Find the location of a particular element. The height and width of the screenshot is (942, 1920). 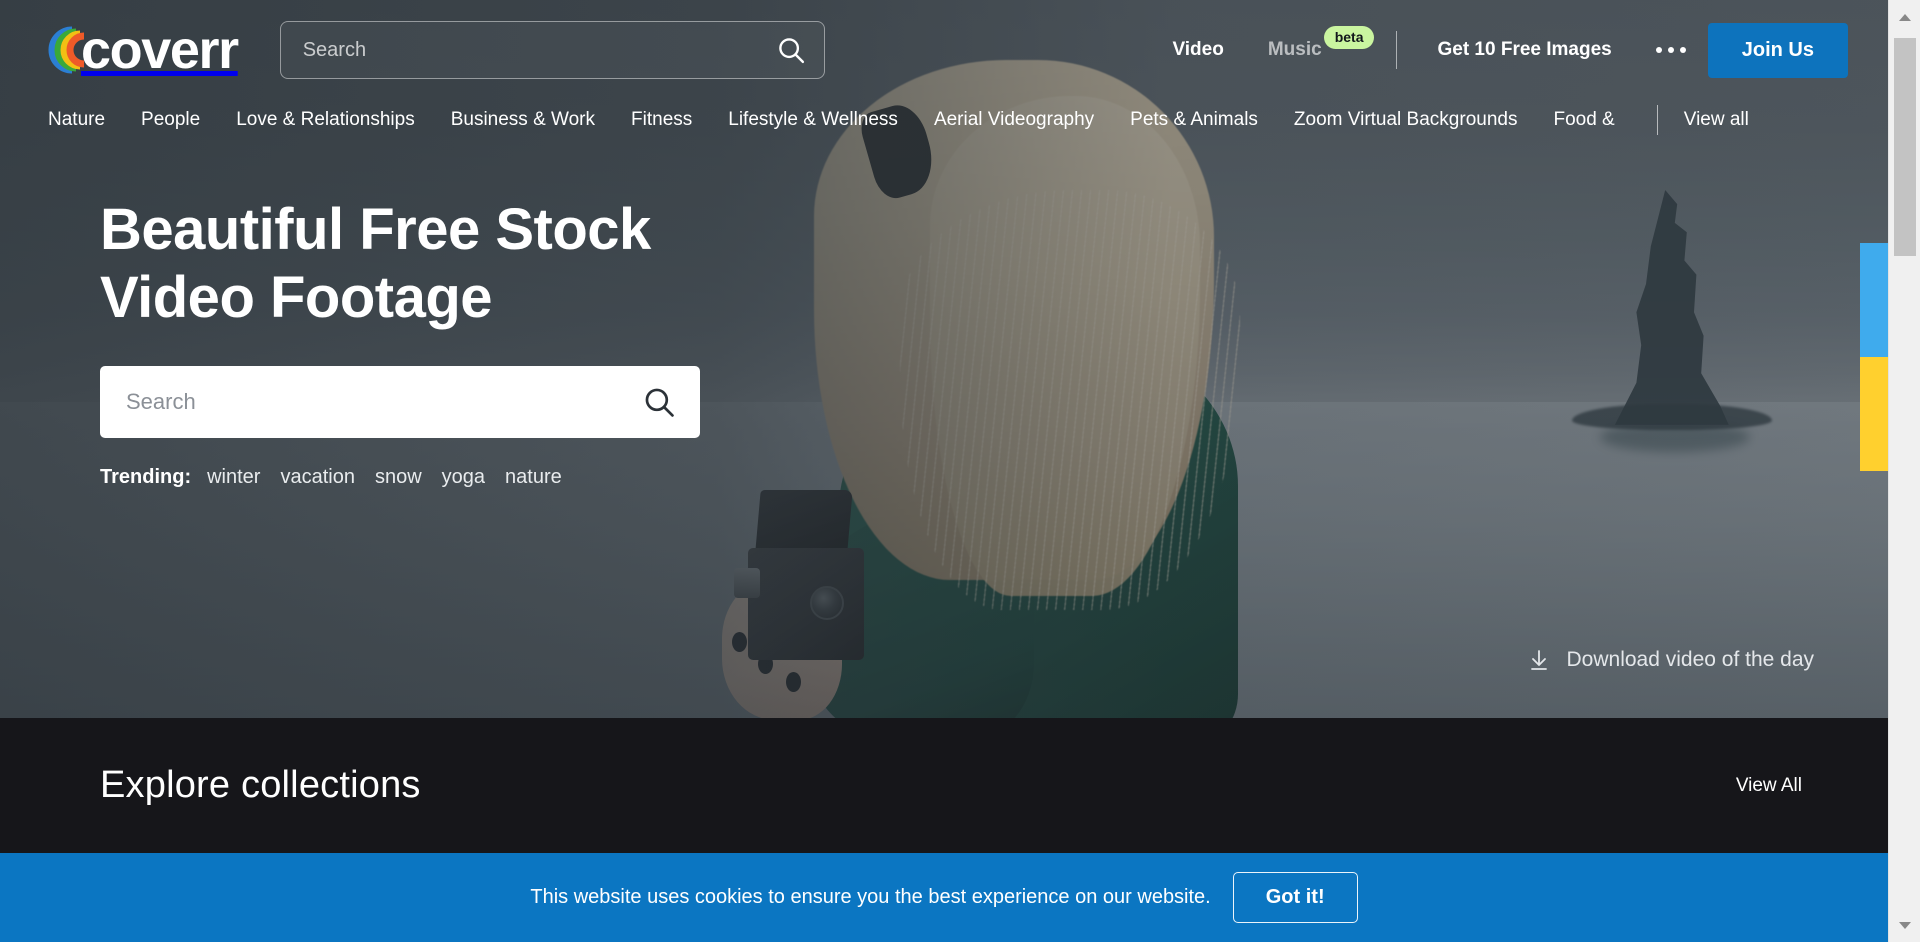

download-label: Download video of the day is located at coordinates (1690, 659).